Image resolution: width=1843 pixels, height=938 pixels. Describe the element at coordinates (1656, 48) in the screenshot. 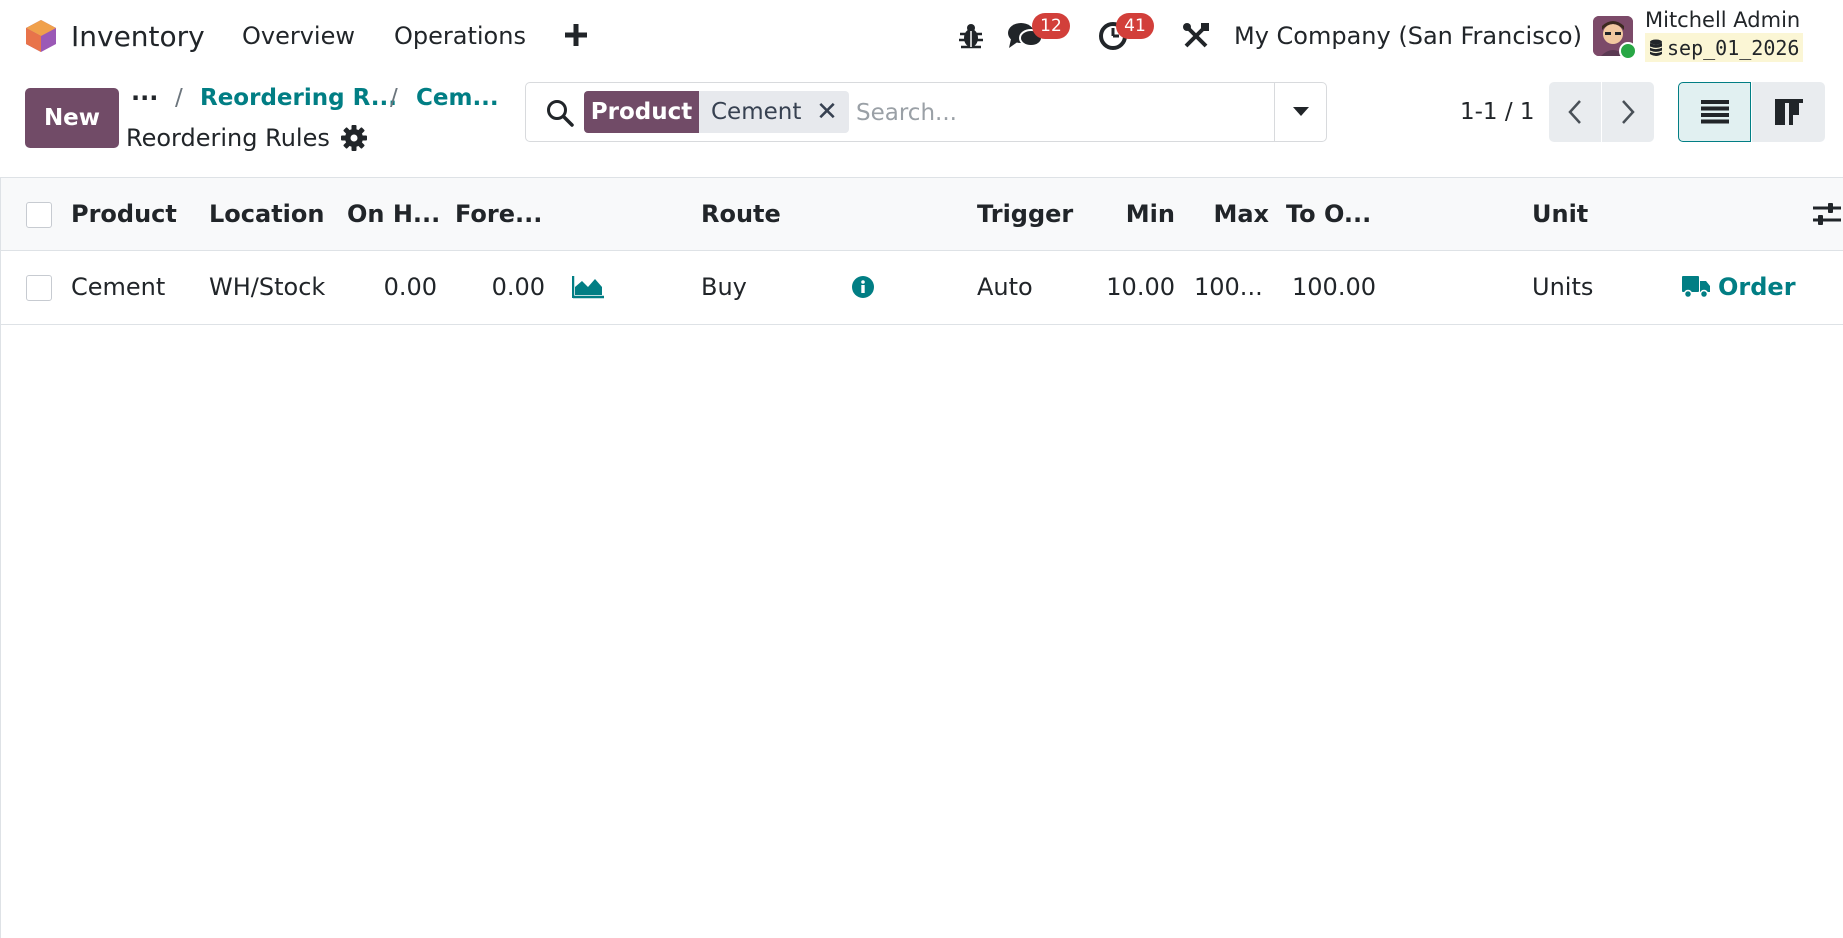

I see `database-icon` at that location.